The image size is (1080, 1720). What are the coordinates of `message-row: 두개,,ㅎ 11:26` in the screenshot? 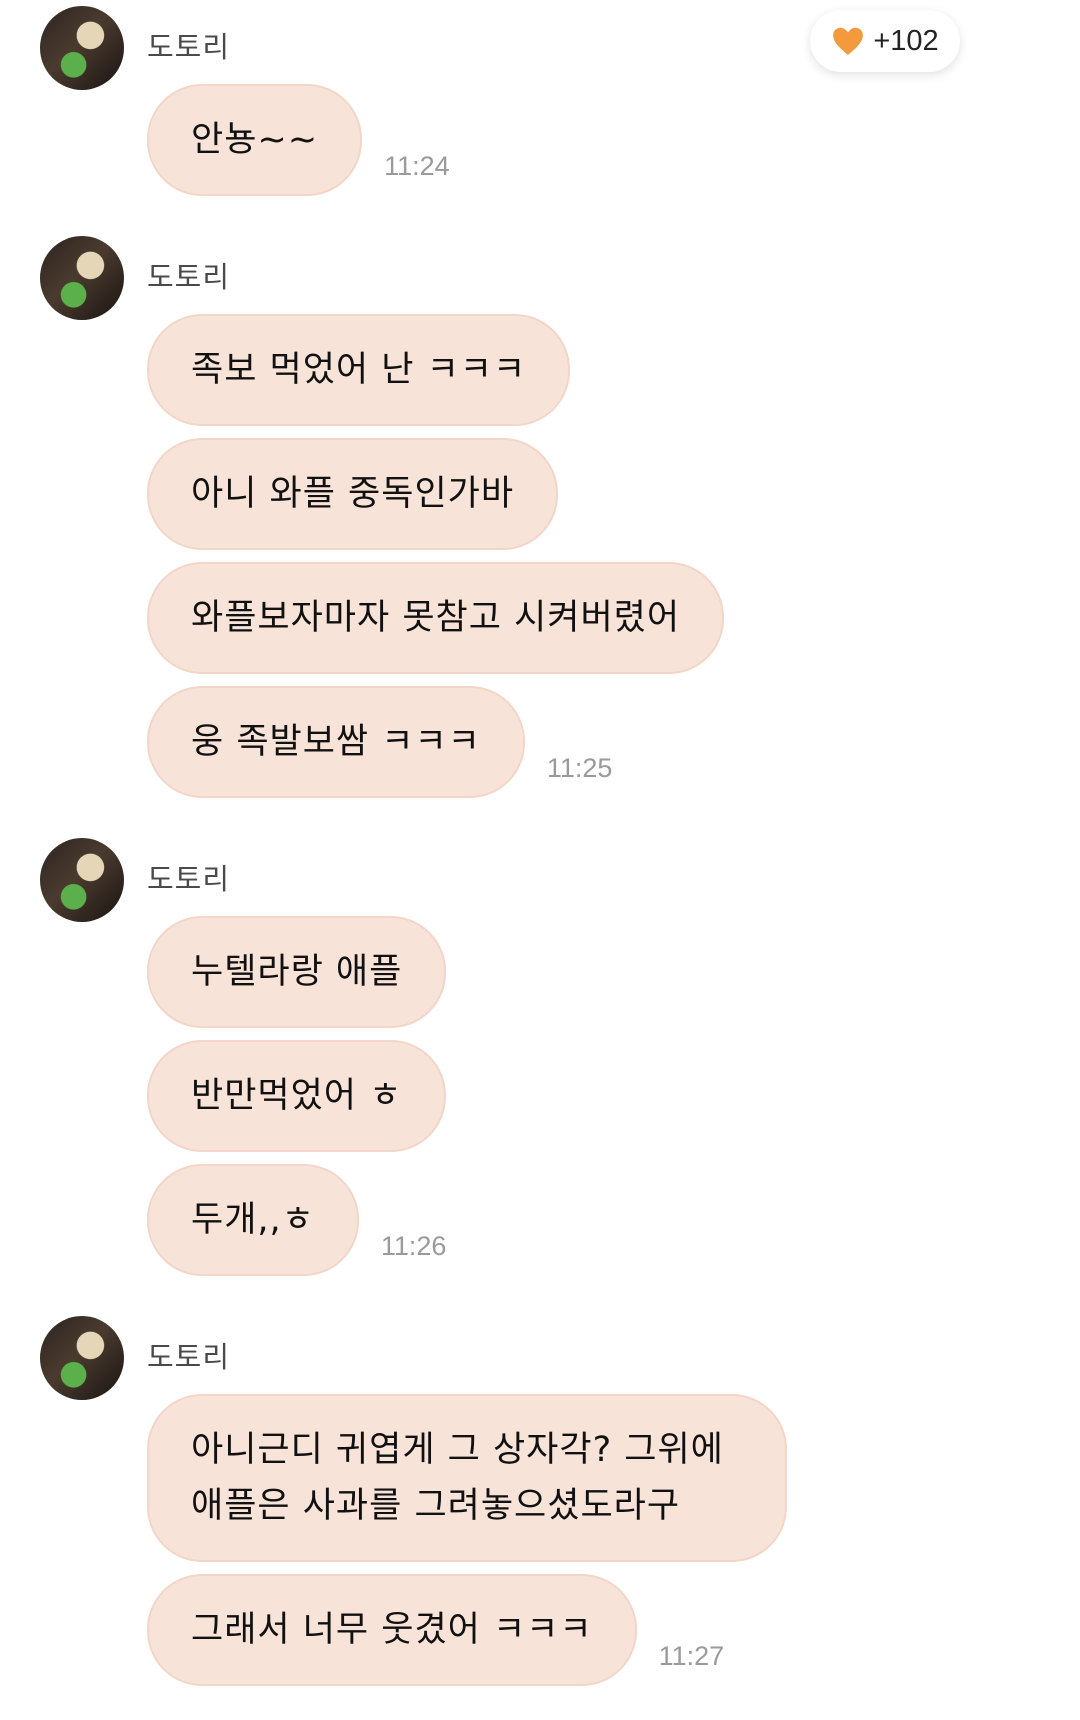 It's located at (613, 1220).